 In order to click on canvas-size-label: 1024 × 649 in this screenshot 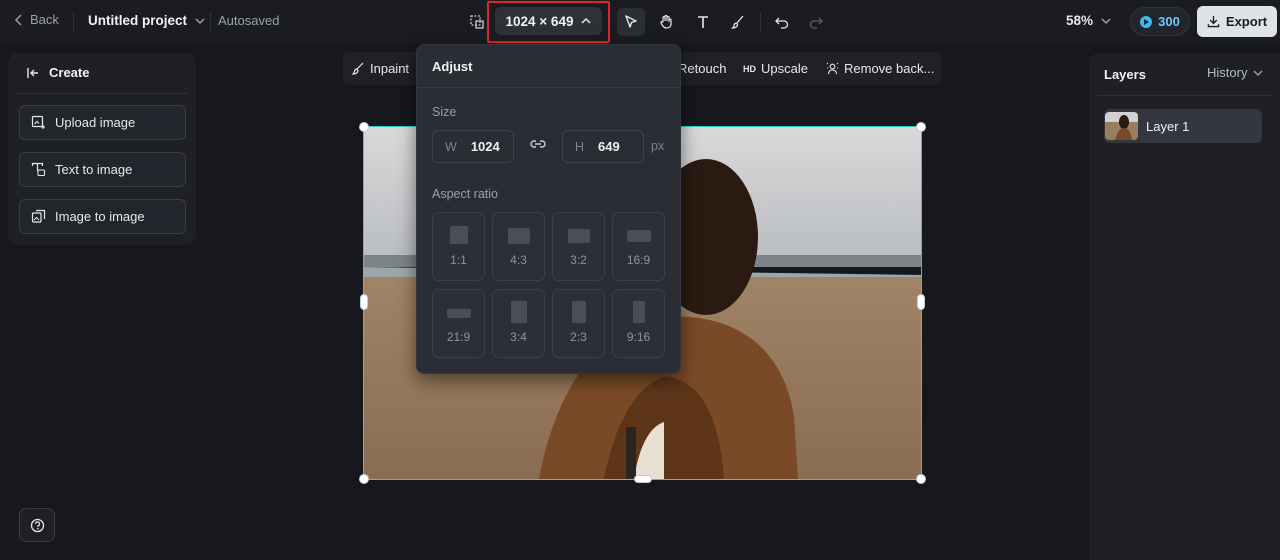, I will do `click(539, 21)`.